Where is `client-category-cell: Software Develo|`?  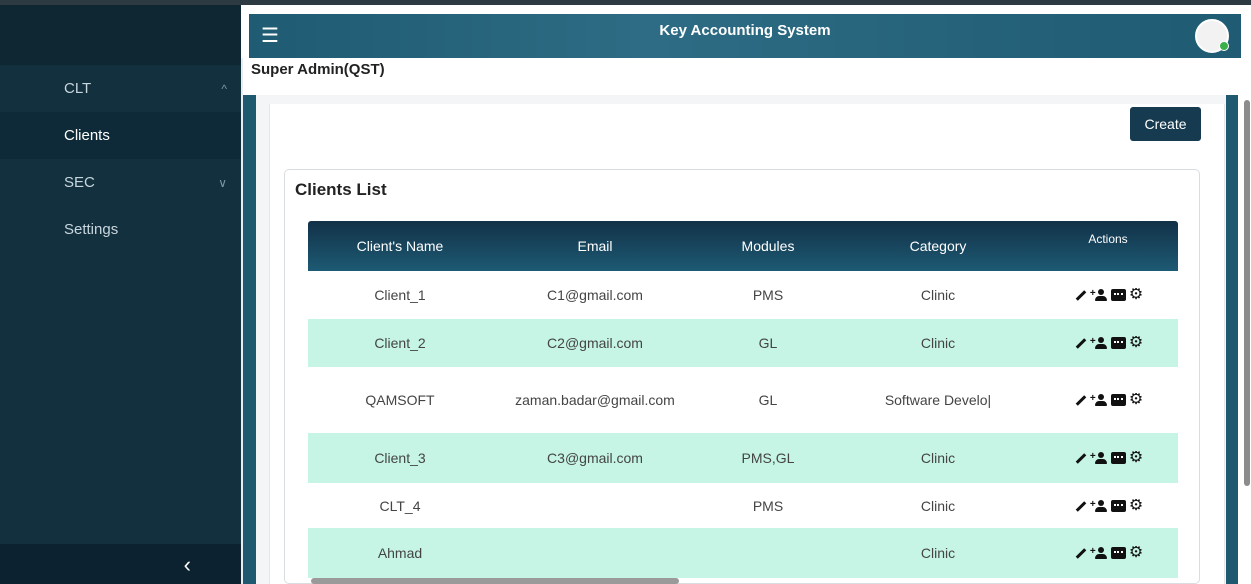 client-category-cell: Software Develo| is located at coordinates (938, 400).